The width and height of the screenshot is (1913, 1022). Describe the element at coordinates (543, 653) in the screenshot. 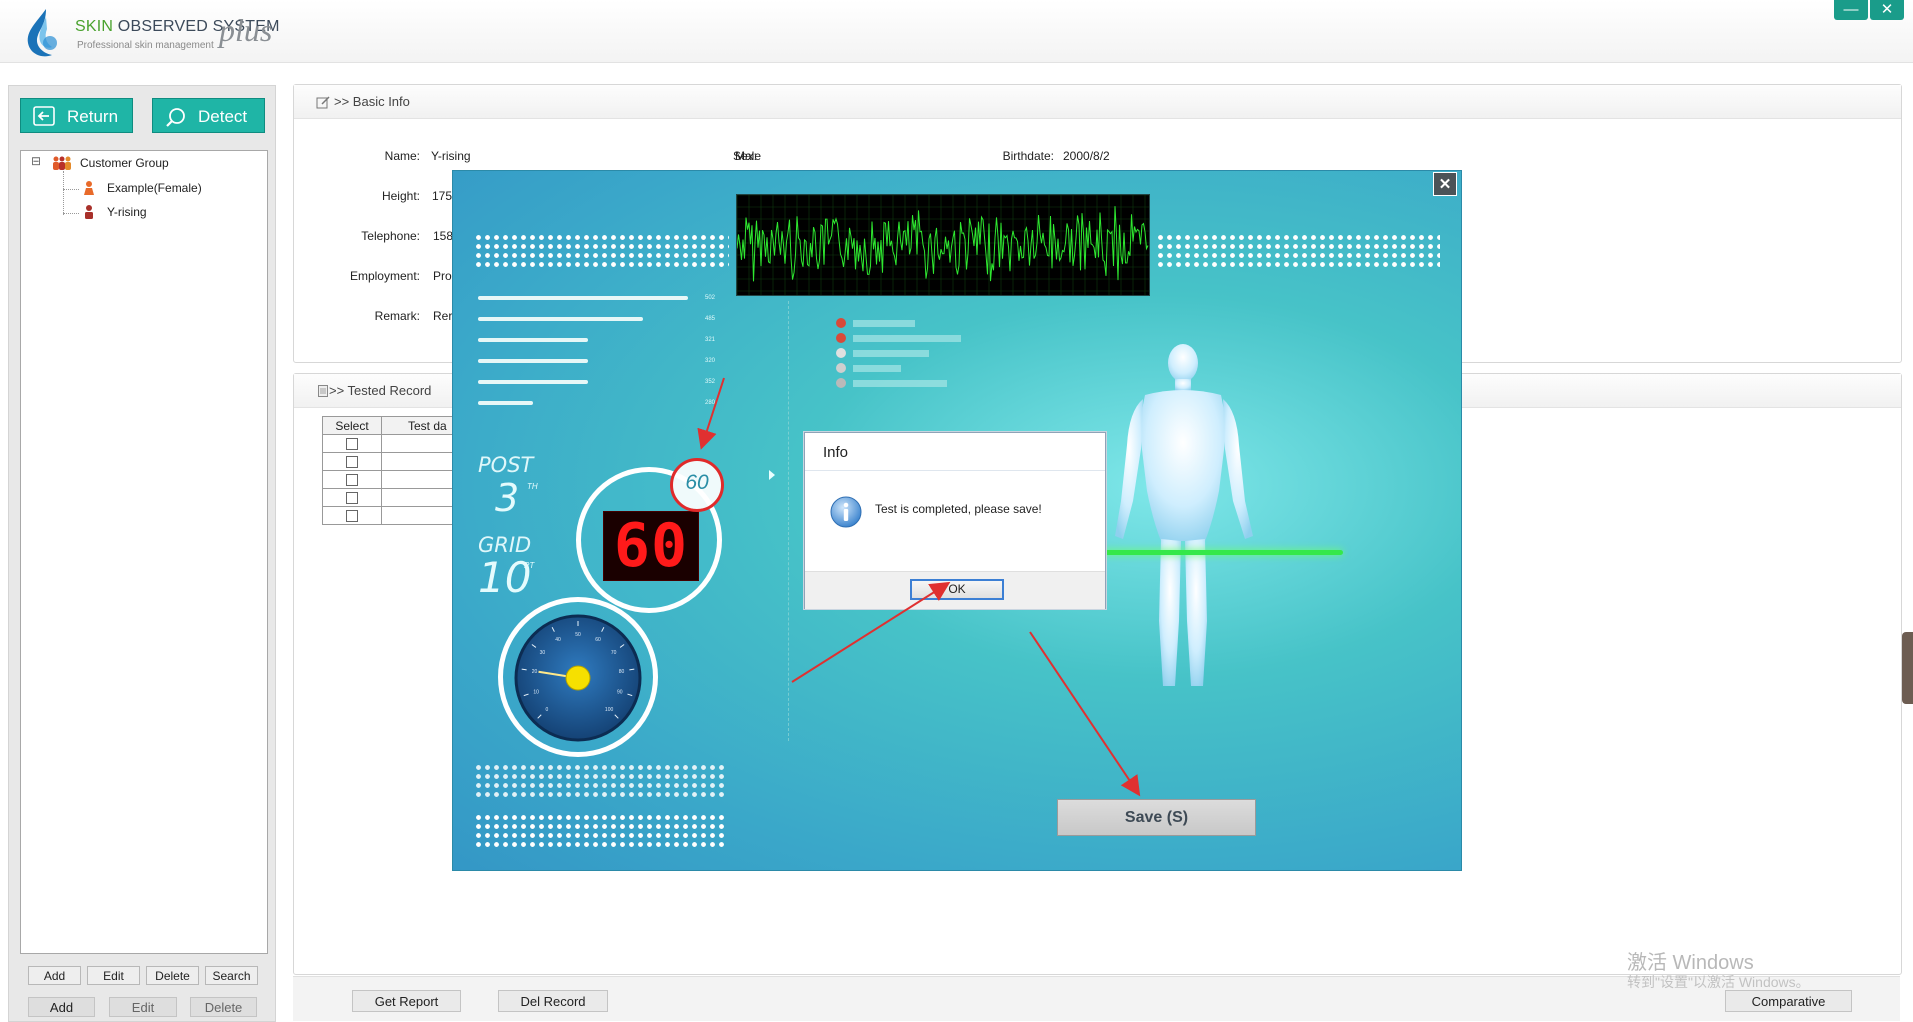

I see `gauge-tick-label: 30` at that location.